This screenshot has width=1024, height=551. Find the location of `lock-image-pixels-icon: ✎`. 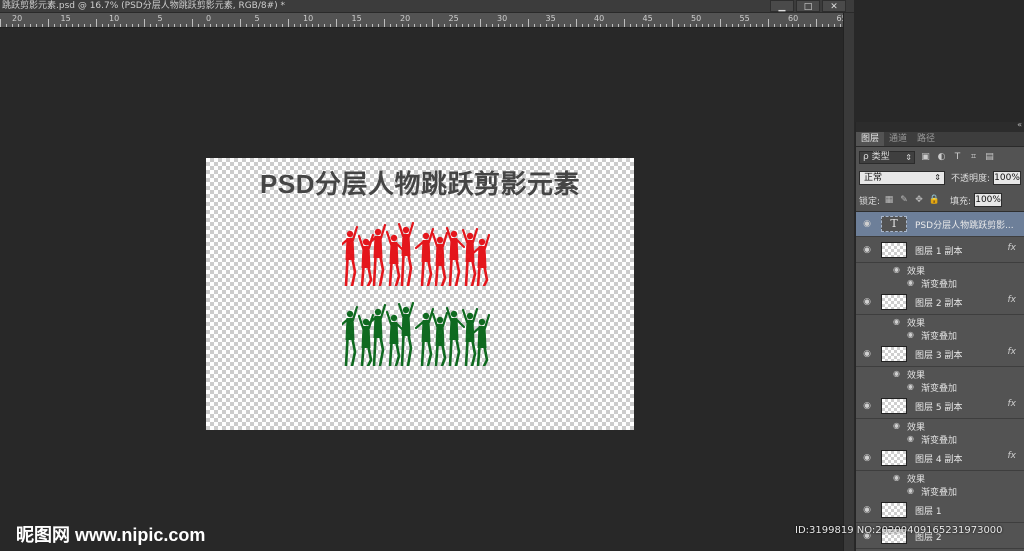

lock-image-pixels-icon: ✎ is located at coordinates (904, 200).